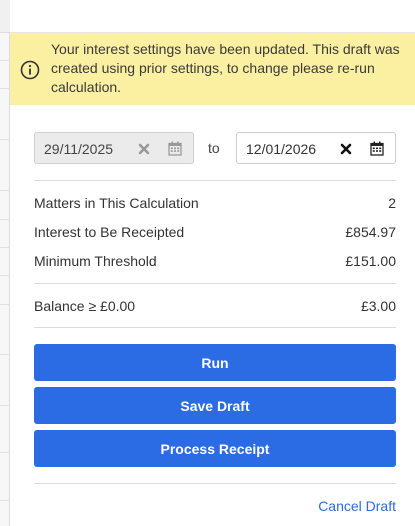 The height and width of the screenshot is (526, 415). What do you see at coordinates (144, 149) in the screenshot?
I see `clear-from-date-icon` at bounding box center [144, 149].